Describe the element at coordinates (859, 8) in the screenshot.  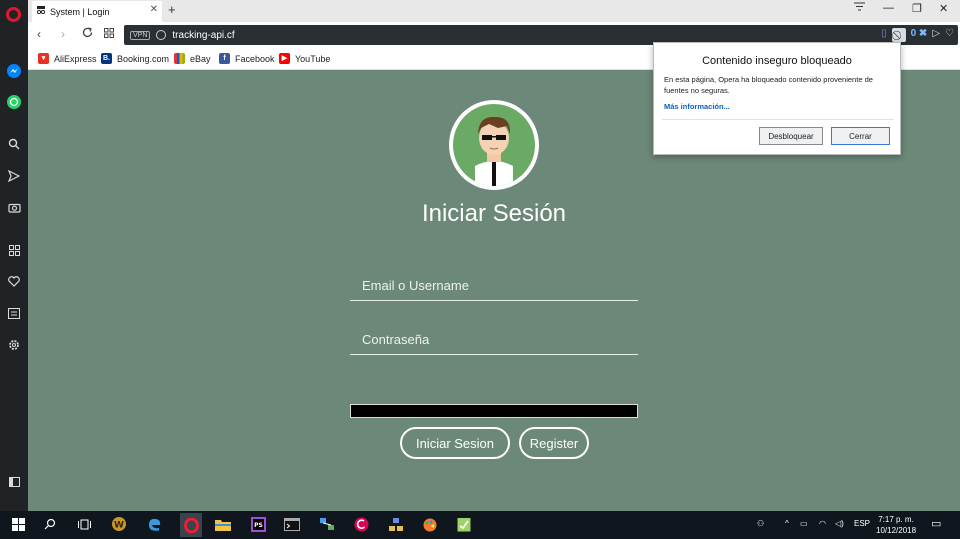
I see `tab-menu-icon` at that location.